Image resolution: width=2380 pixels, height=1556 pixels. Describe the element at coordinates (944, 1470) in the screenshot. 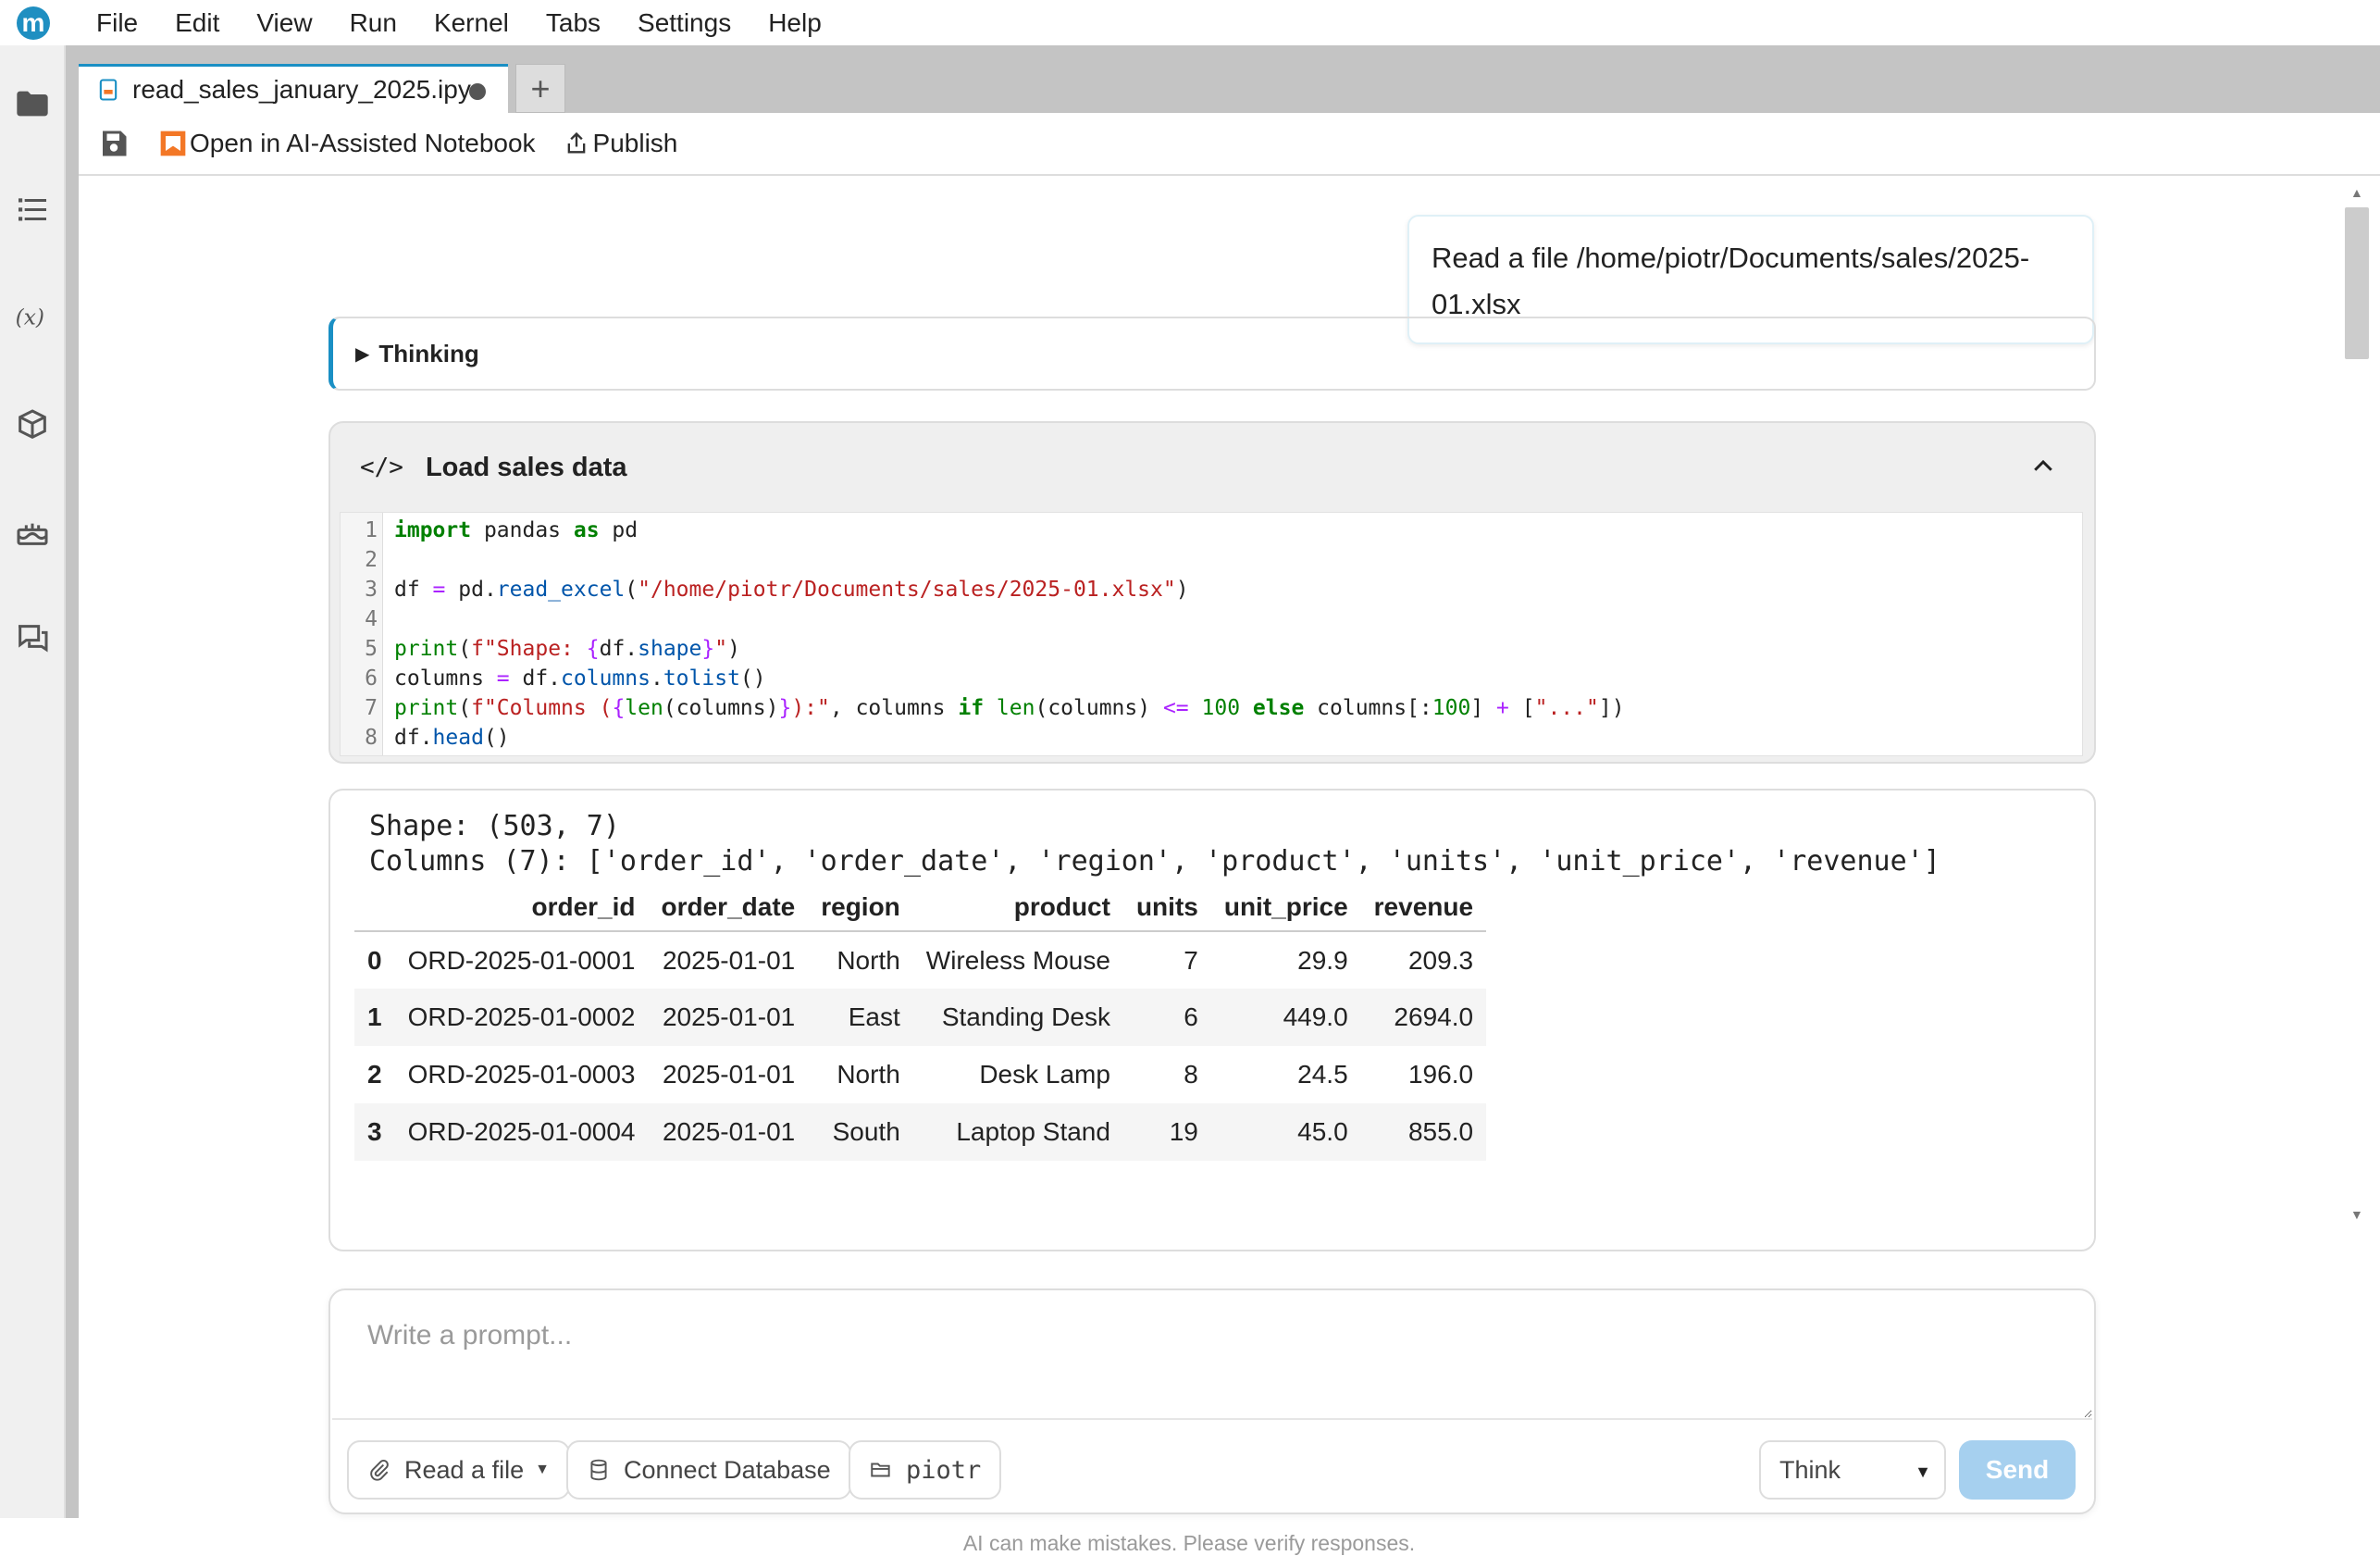

I see `folder-label: piotr` at that location.